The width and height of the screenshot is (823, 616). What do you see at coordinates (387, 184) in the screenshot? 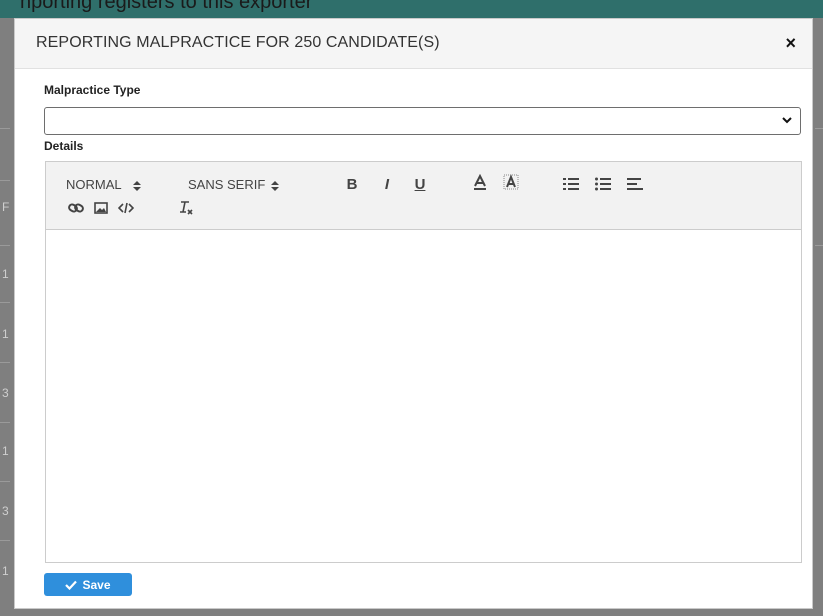
I see `italic-icon: I` at bounding box center [387, 184].